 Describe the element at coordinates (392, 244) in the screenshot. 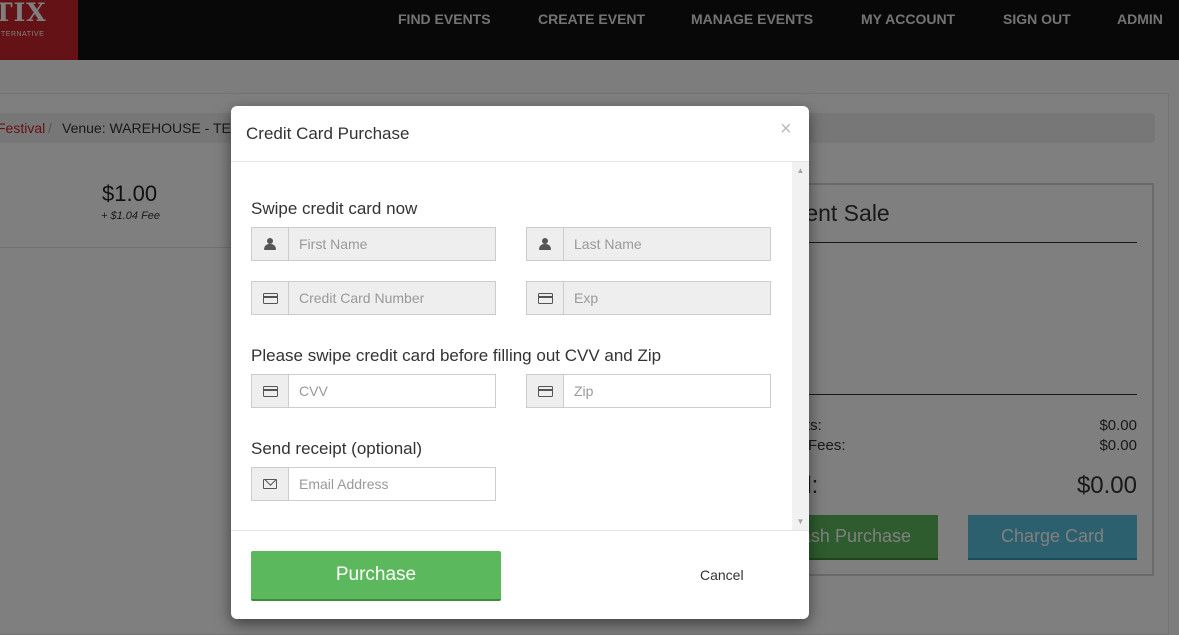

I see `first-name-input` at that location.